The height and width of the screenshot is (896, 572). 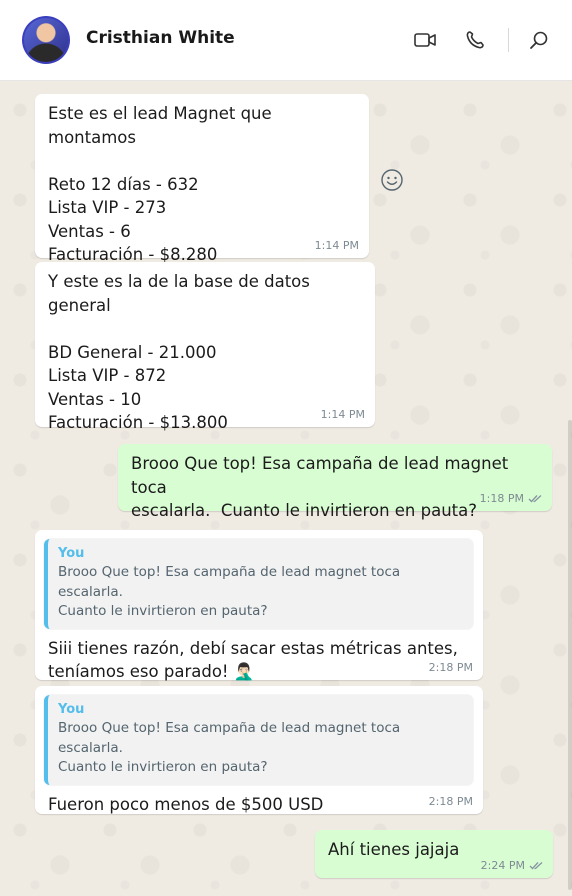 What do you see at coordinates (475, 40) in the screenshot?
I see `voice-call-icon` at bounding box center [475, 40].